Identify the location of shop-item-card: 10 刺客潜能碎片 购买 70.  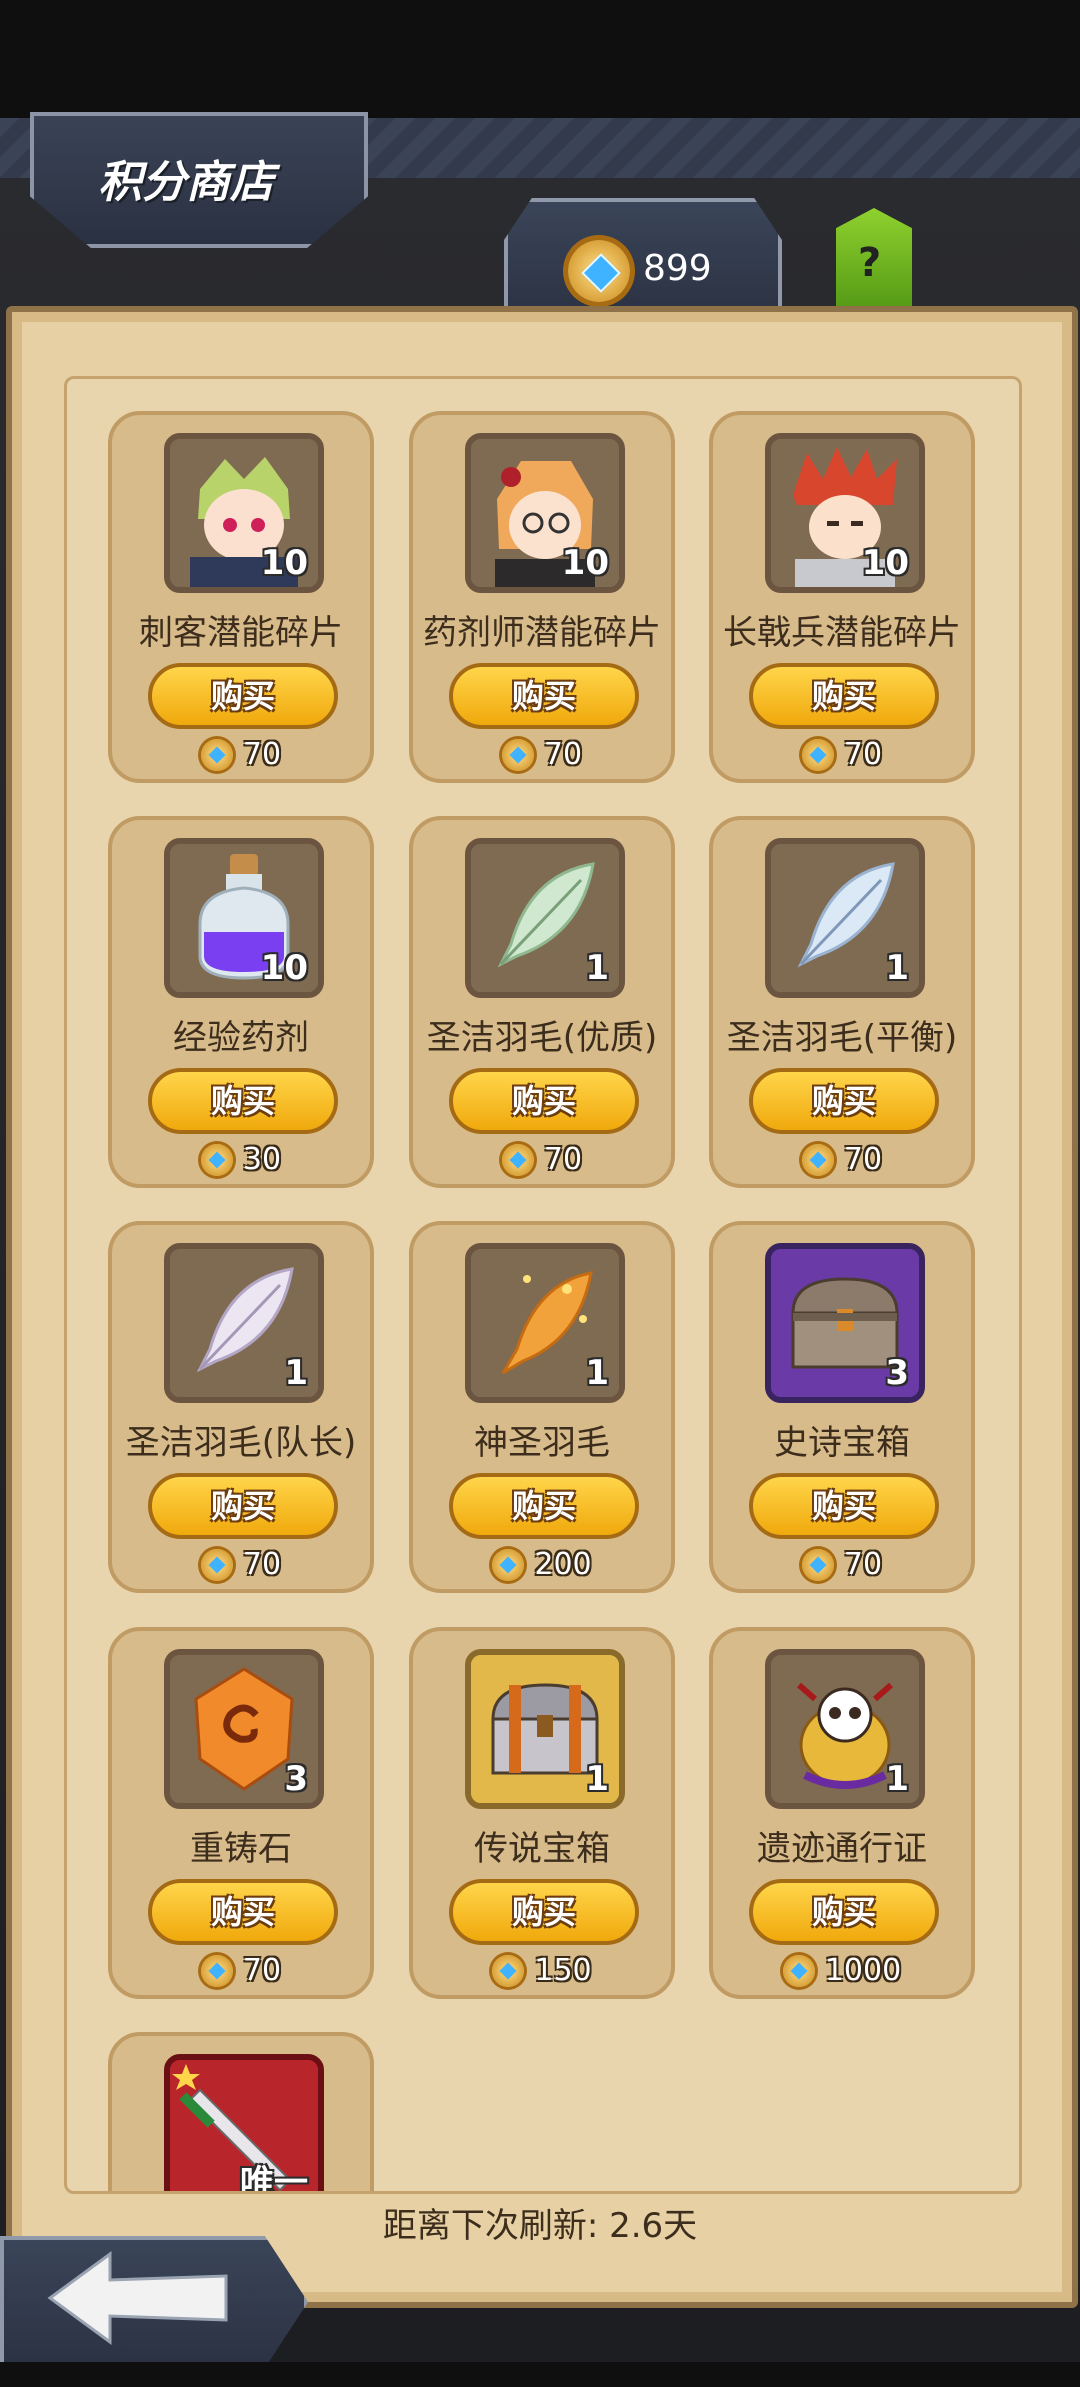
(241, 597).